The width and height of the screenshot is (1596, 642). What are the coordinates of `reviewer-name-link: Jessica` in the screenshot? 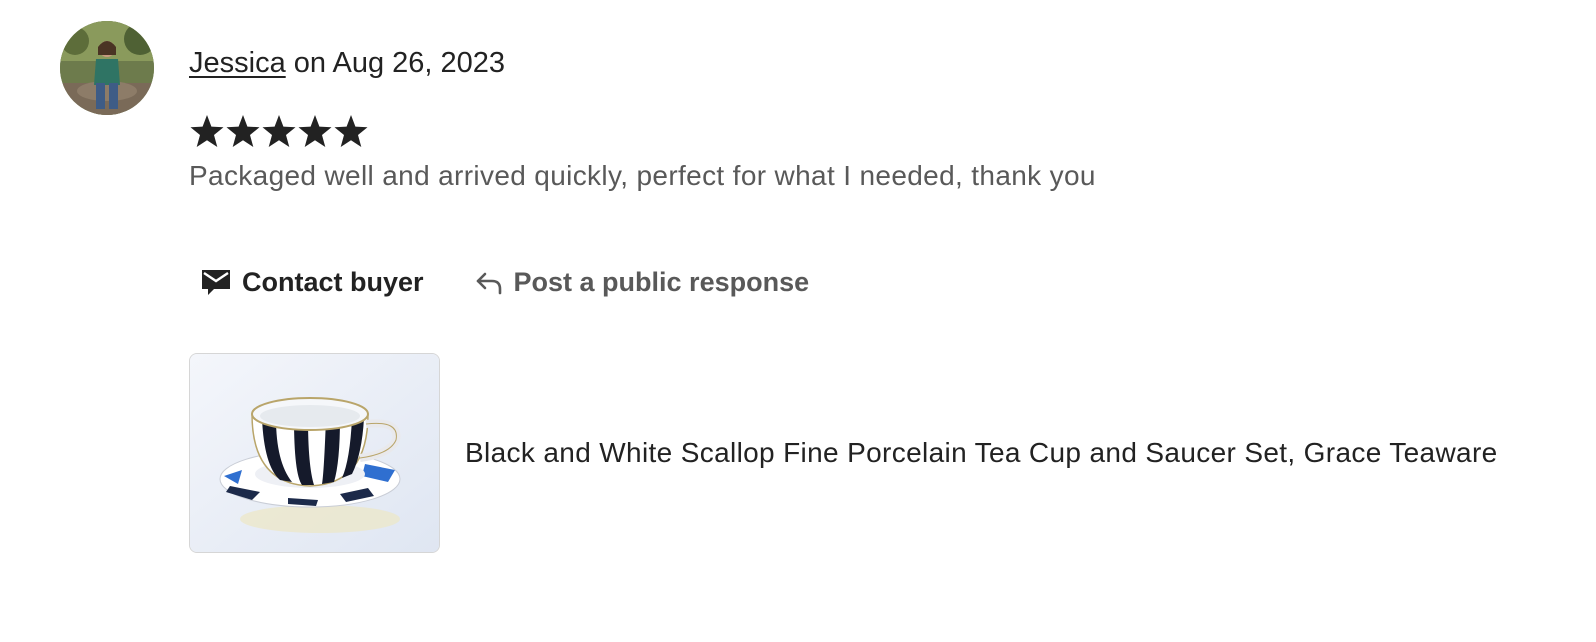 It's located at (237, 63).